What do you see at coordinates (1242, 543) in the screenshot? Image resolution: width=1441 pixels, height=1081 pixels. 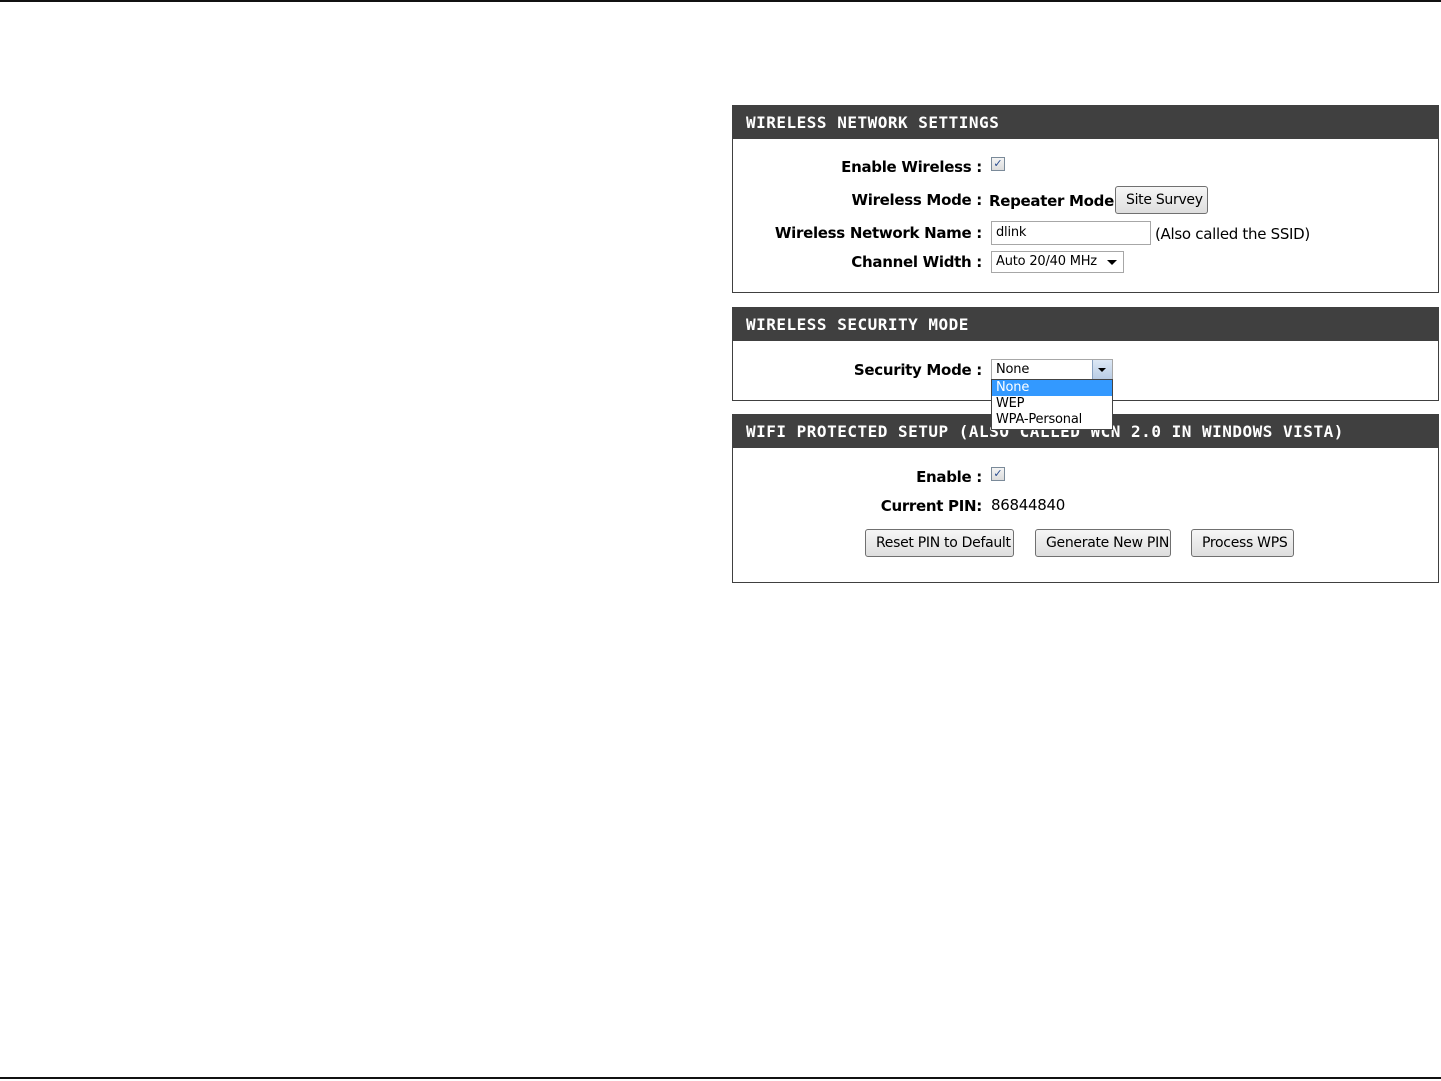 I see `process-wps-button: Process WPS` at bounding box center [1242, 543].